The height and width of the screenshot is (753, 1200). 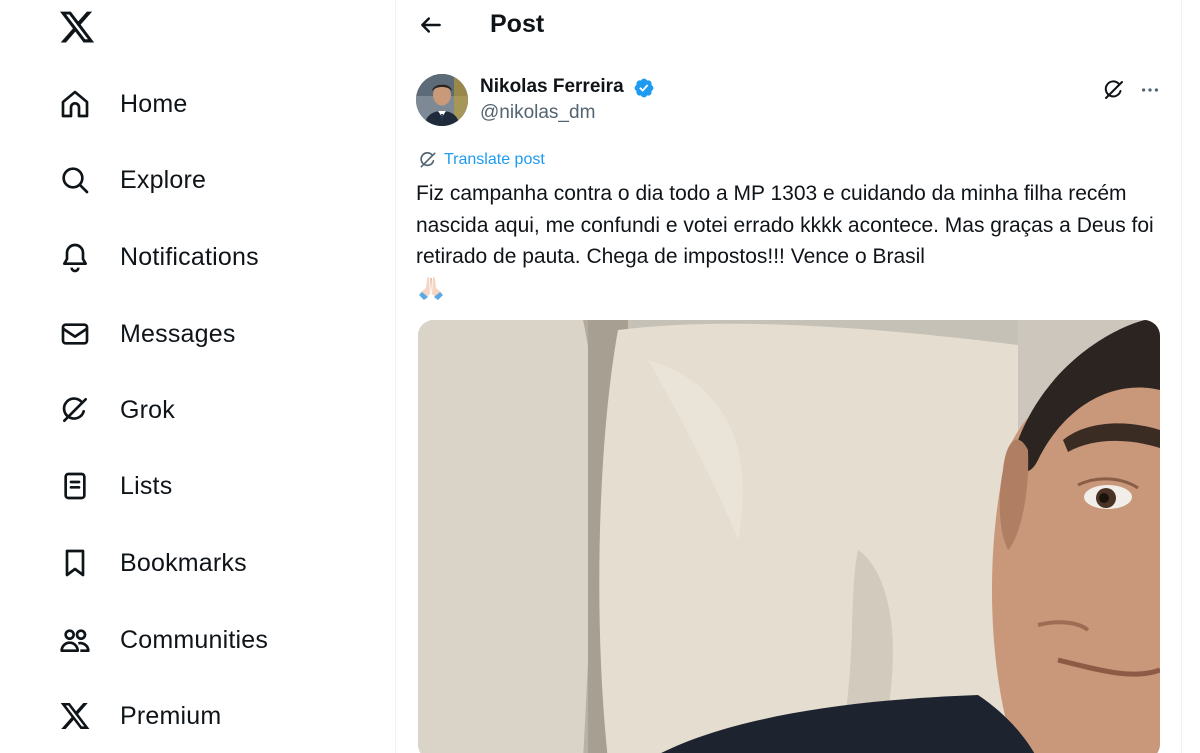 I want to click on sidebar-item-messages: Messages, so click(x=147, y=334).